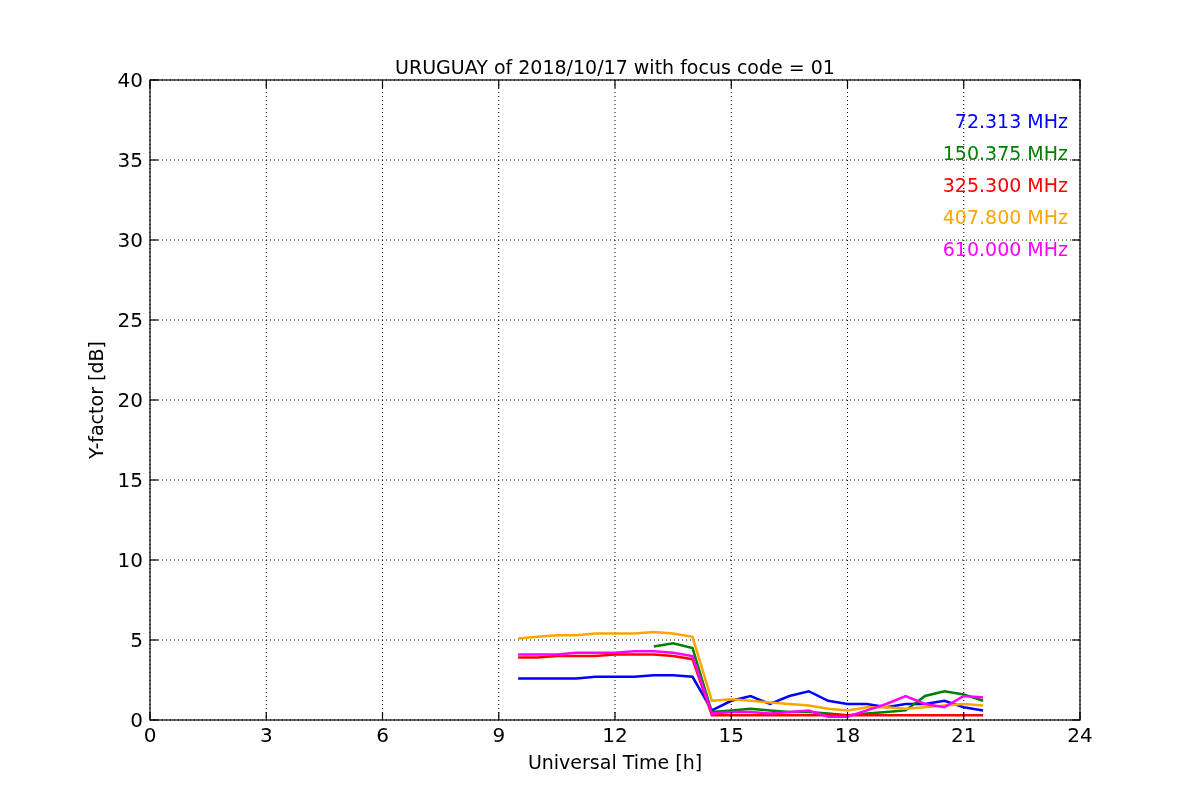 This screenshot has width=1200, height=800. Describe the element at coordinates (130, 240) in the screenshot. I see `y-tick-label: 30` at that location.